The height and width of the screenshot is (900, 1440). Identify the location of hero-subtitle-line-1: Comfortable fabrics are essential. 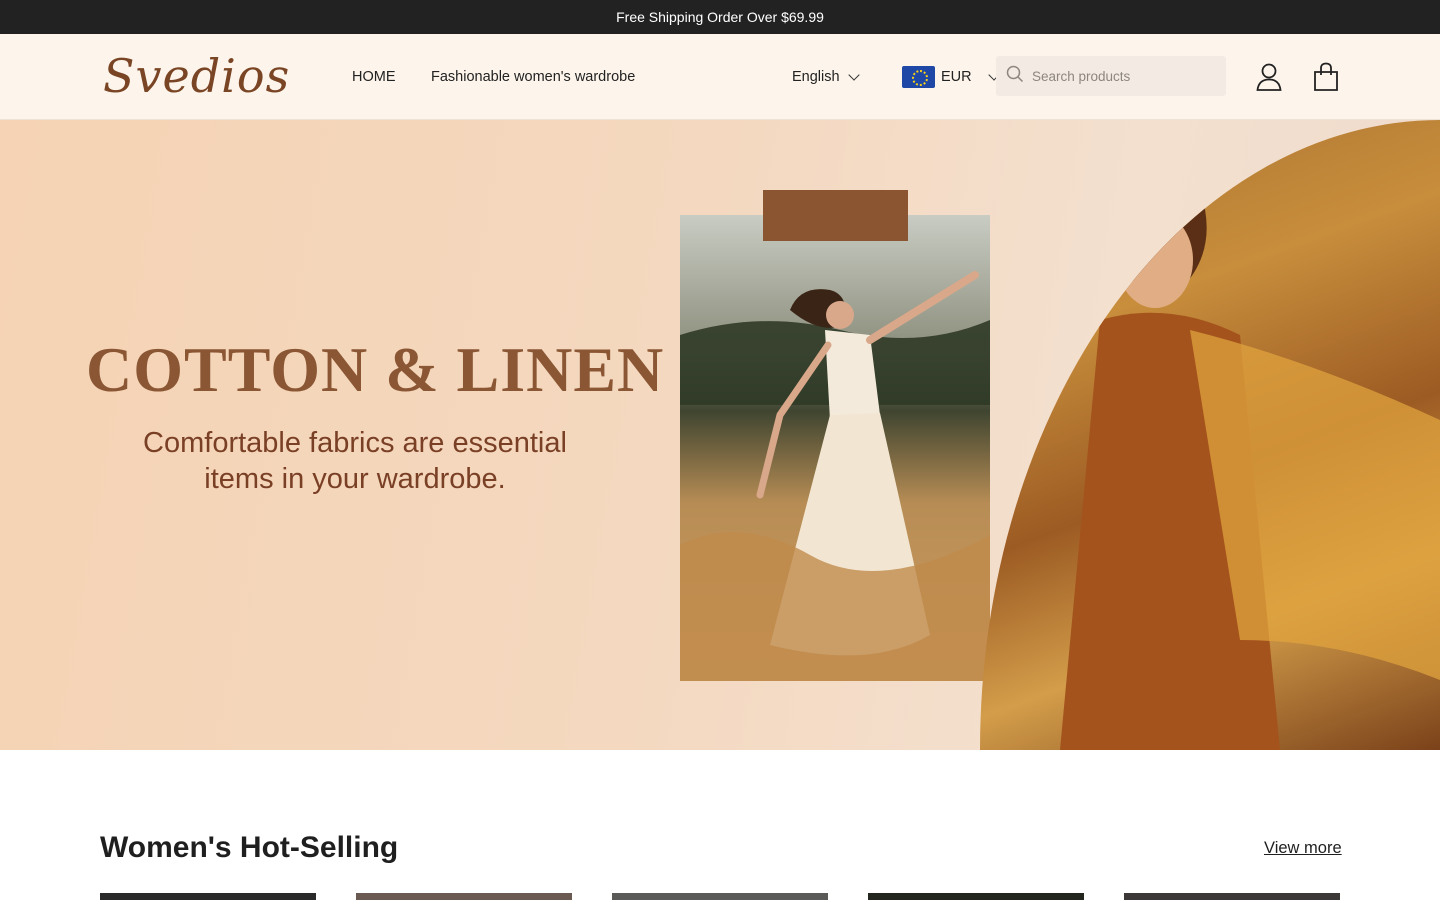
(355, 443).